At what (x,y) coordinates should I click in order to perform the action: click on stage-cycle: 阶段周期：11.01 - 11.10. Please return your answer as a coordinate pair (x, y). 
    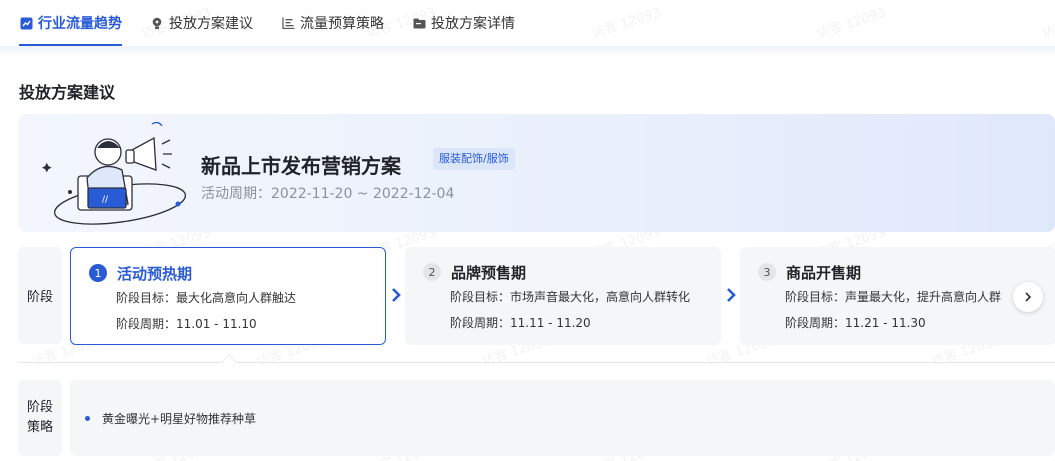
    Looking at the image, I should click on (186, 324).